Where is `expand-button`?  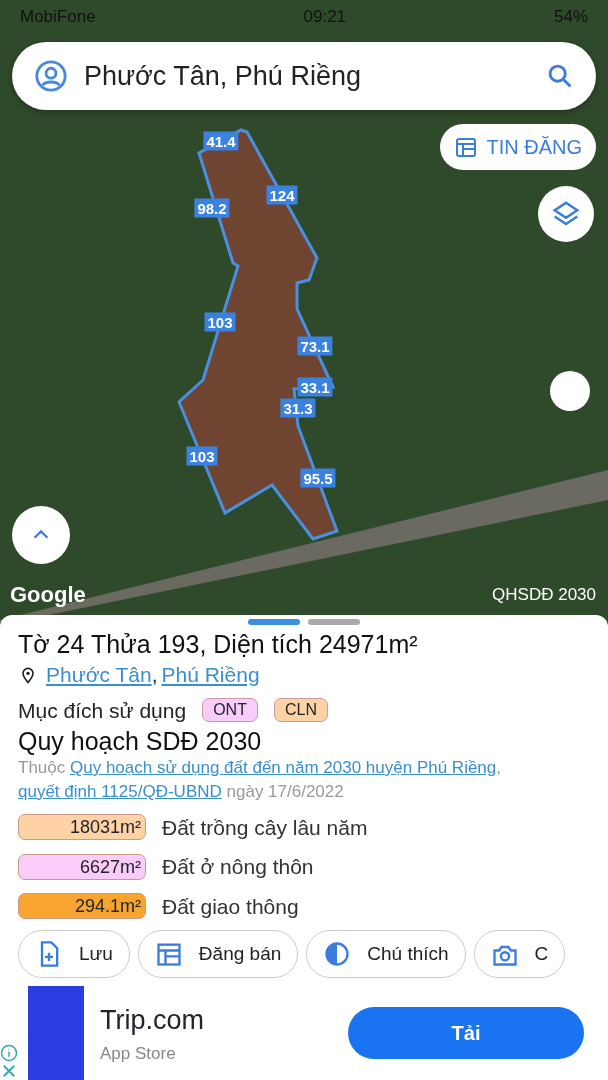
expand-button is located at coordinates (41, 535).